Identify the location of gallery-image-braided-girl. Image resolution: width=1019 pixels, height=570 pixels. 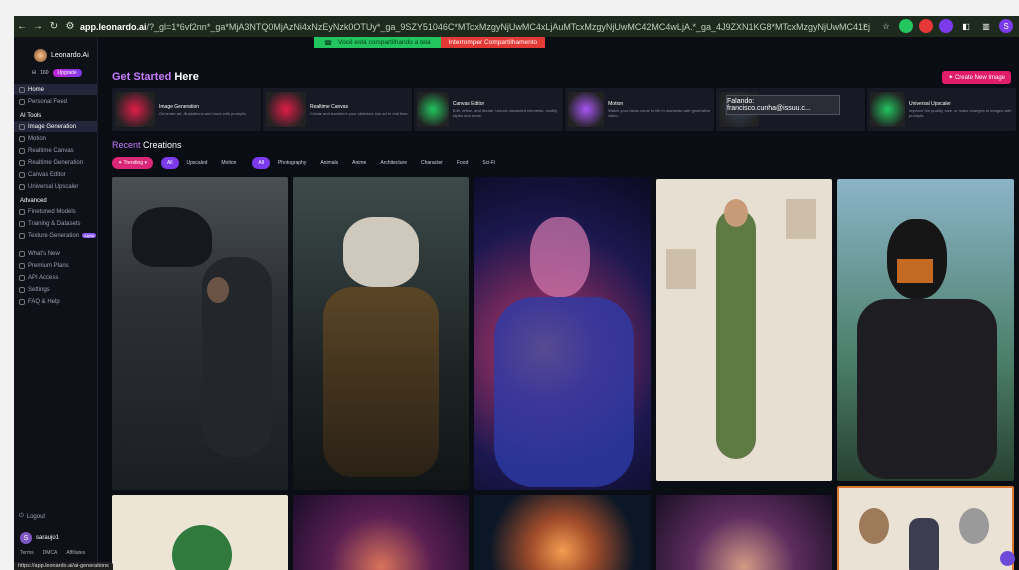
(744, 532).